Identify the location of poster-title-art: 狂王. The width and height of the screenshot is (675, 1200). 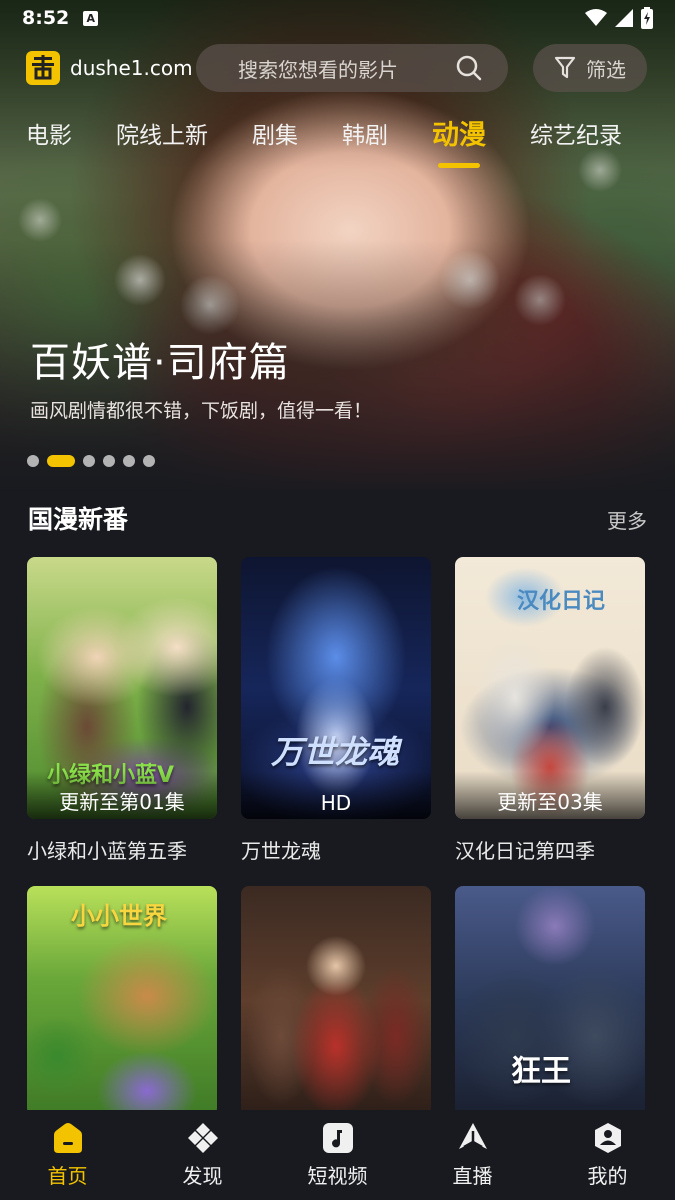
(541, 1071).